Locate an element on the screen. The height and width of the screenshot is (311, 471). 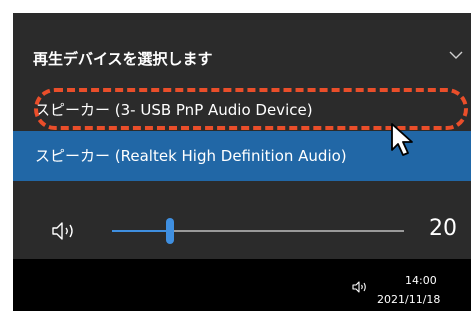
device-option-label: スピーカー (Realtek High Definition Audio) is located at coordinates (191, 156).